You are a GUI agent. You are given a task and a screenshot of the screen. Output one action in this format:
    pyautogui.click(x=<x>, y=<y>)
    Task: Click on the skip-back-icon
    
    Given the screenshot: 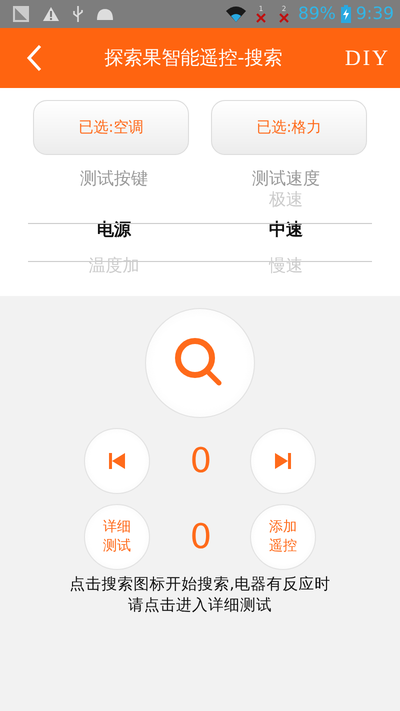 What is the action you would take?
    pyautogui.click(x=117, y=461)
    